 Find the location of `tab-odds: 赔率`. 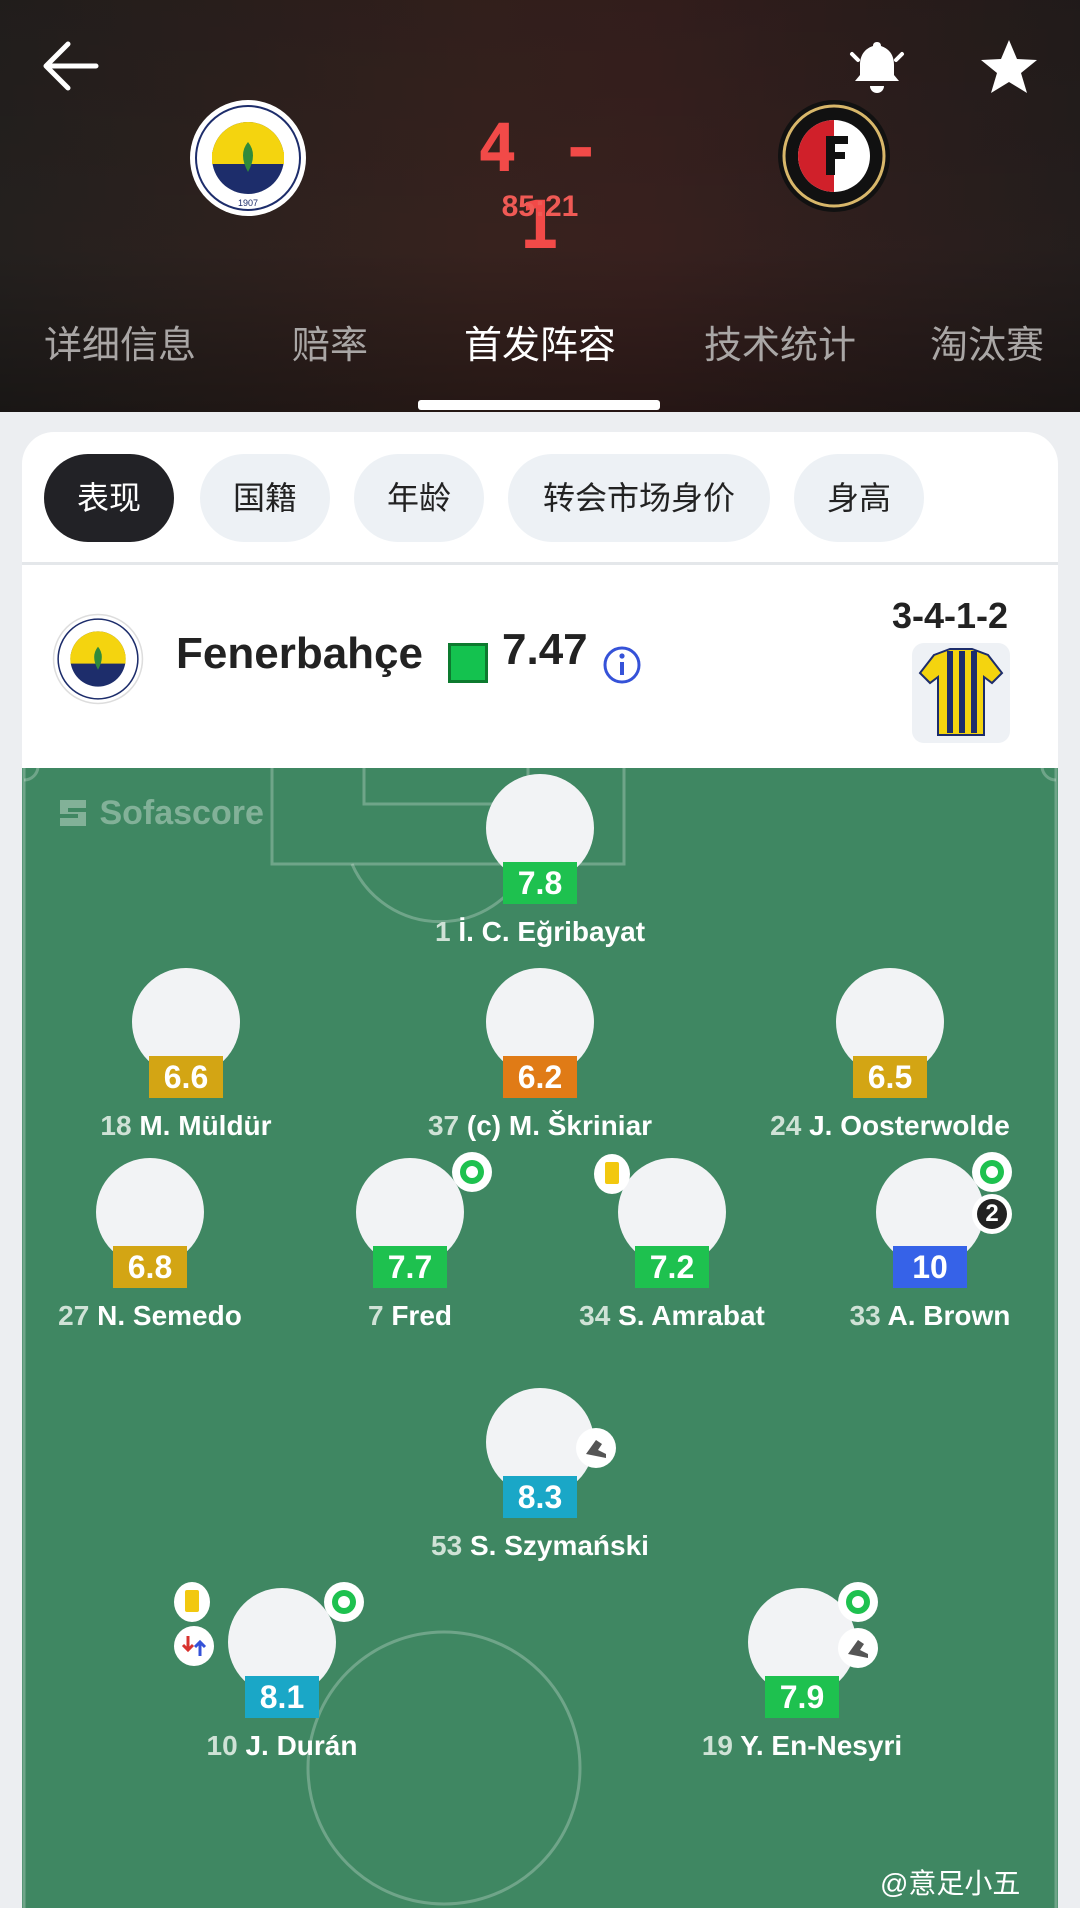

tab-odds: 赔率 is located at coordinates (330, 348).